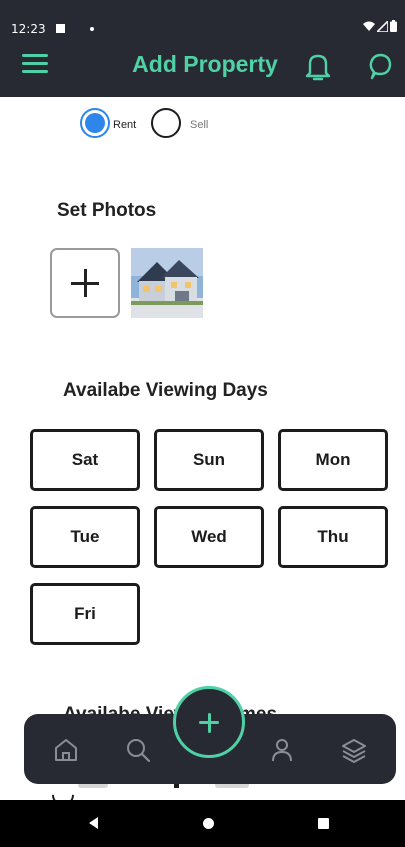  Describe the element at coordinates (107, 210) in the screenshot. I see `set-photos-title: Set Photos` at that location.